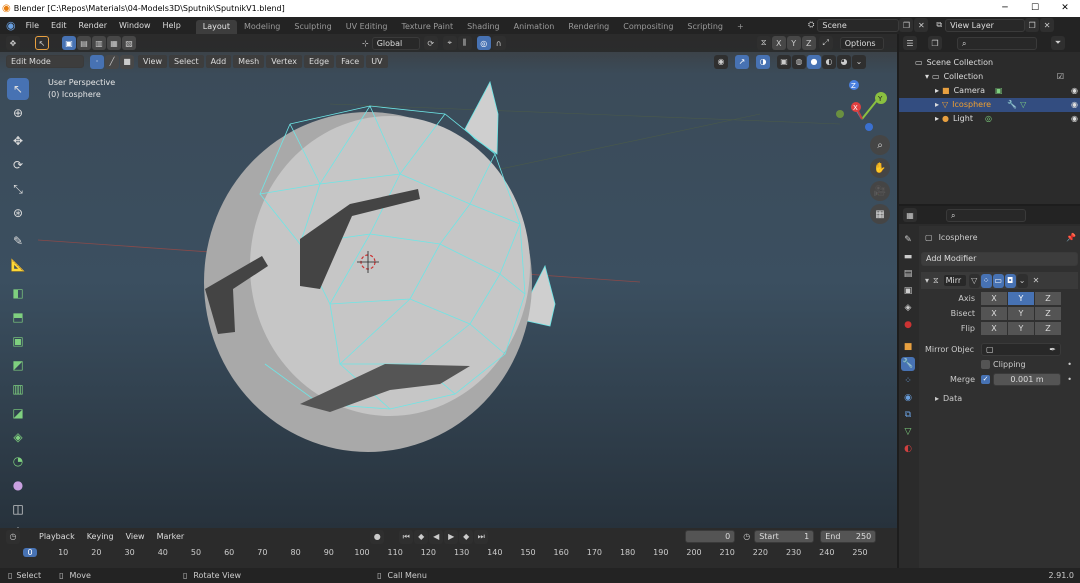  Describe the element at coordinates (6, 8) in the screenshot. I see `blender-logo-icon: ◉` at that location.